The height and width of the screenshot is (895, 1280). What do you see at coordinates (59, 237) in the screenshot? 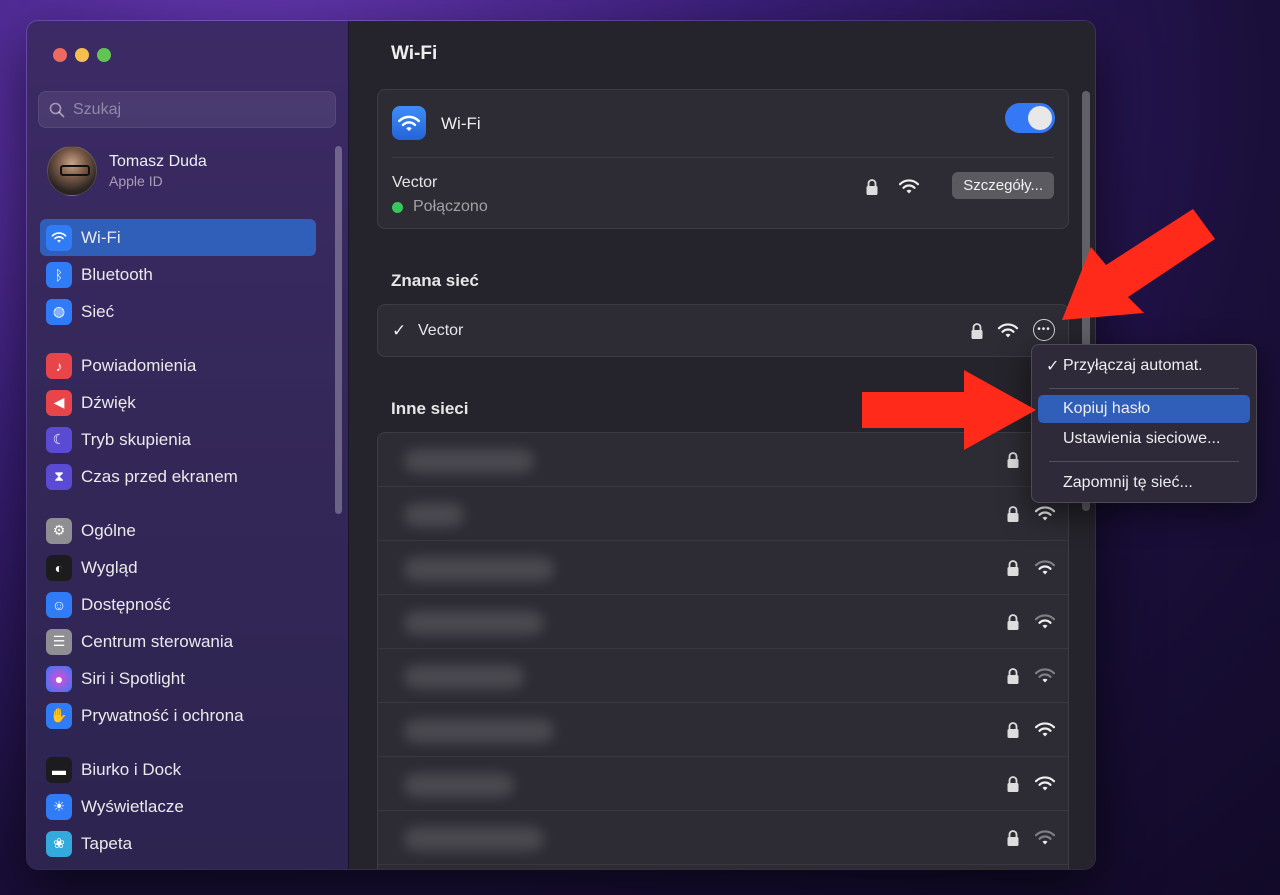
I see `wifi-icon` at bounding box center [59, 237].